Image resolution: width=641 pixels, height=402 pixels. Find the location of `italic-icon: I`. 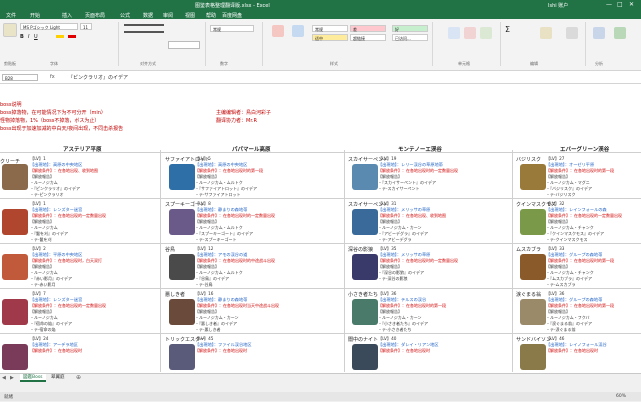

italic-icon: I is located at coordinates (28, 37).